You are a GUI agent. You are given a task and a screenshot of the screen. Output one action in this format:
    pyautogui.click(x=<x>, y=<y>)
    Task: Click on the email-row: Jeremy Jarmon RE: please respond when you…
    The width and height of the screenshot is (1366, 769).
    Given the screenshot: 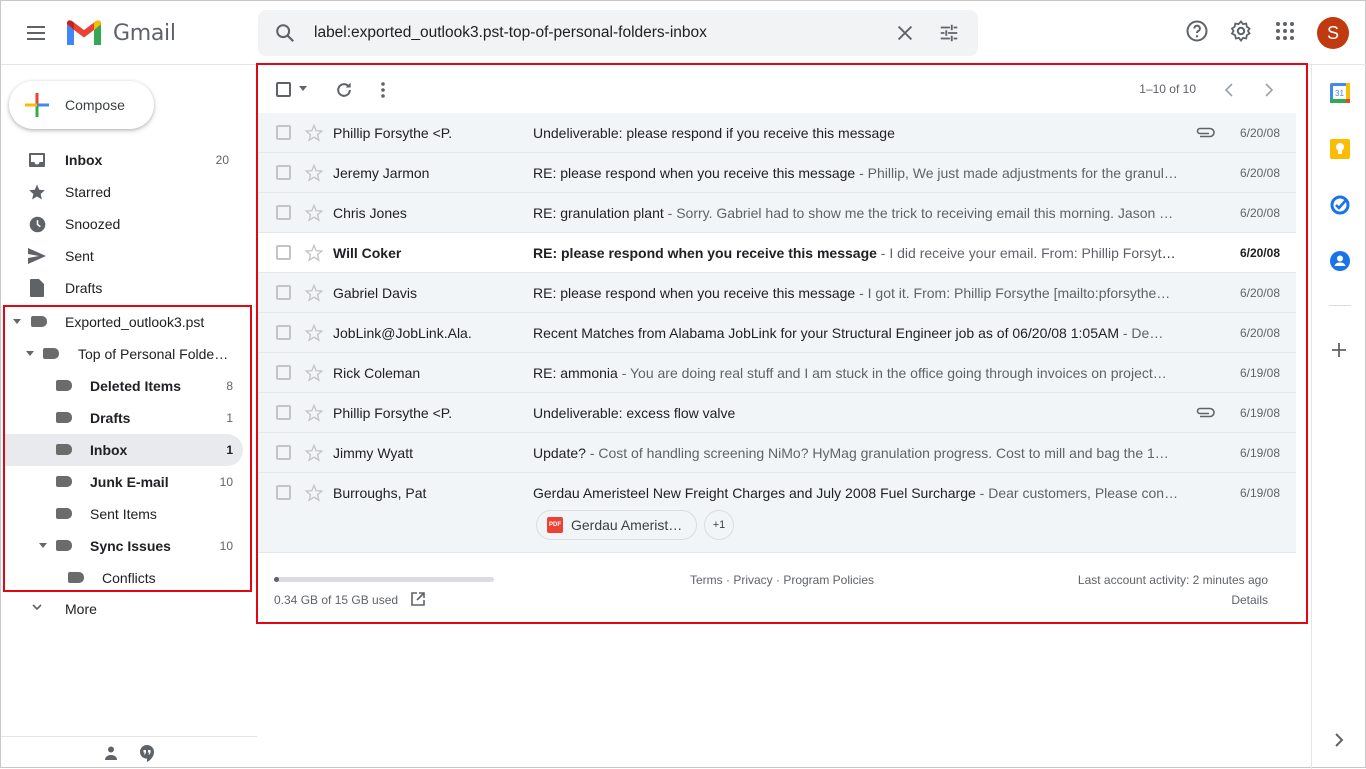 What is the action you would take?
    pyautogui.click(x=777, y=173)
    